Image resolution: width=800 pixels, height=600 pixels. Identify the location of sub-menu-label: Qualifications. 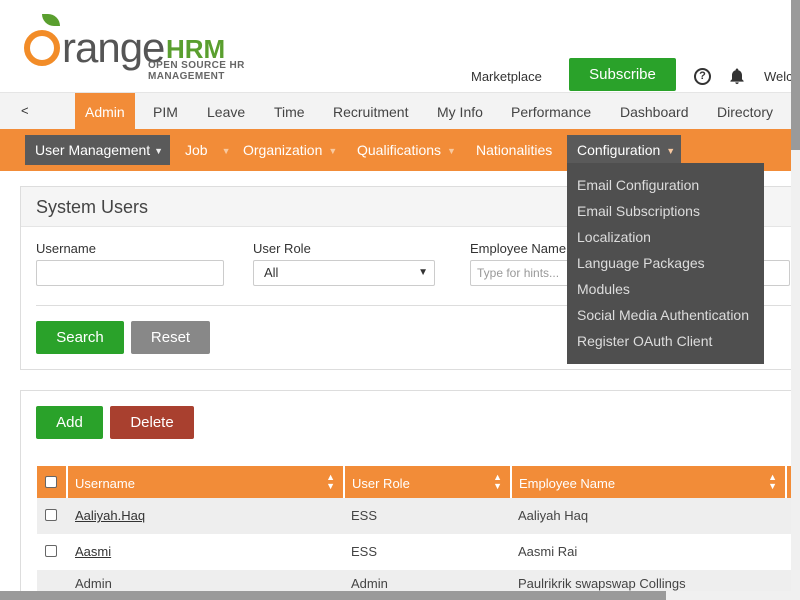
(399, 150).